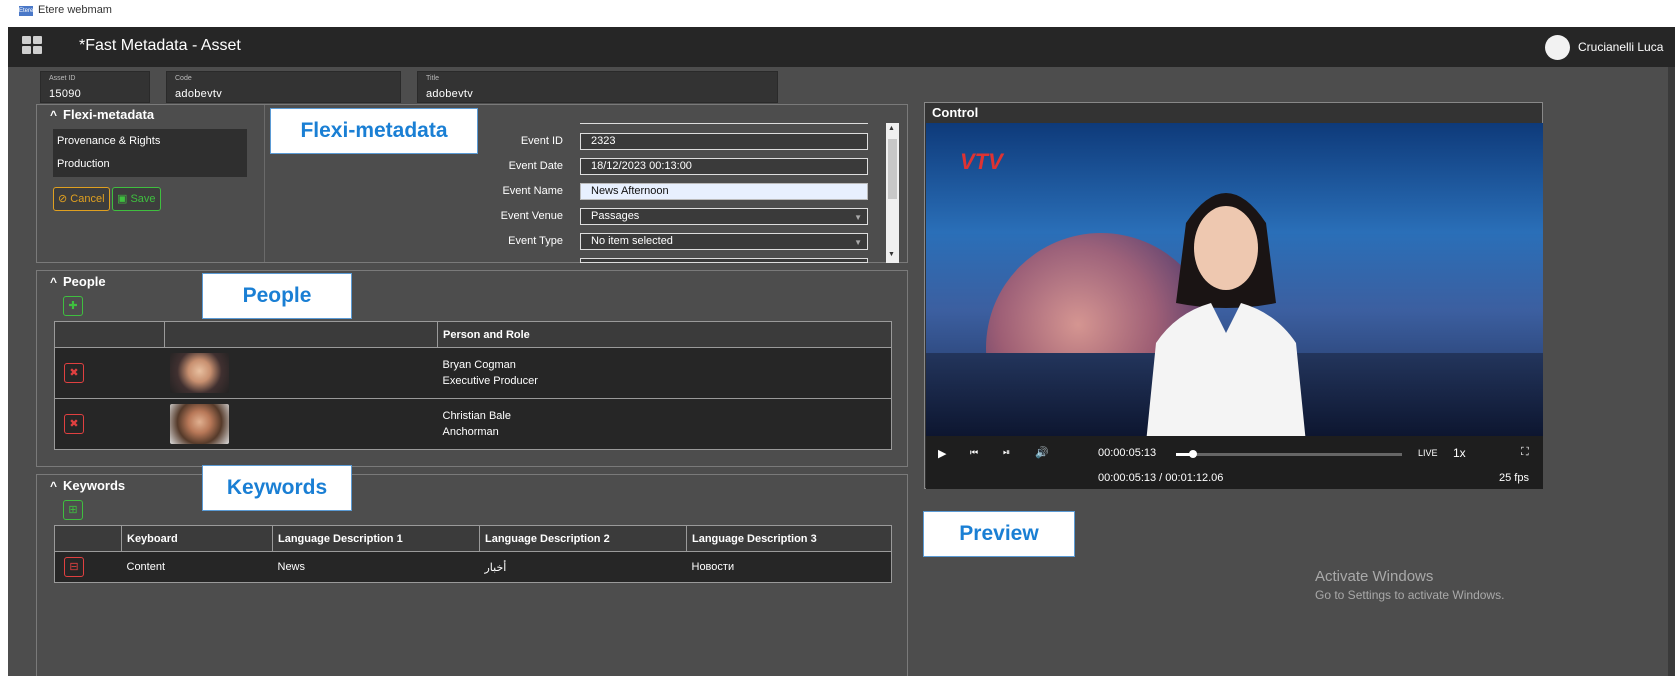 The width and height of the screenshot is (1675, 676). Describe the element at coordinates (999, 534) in the screenshot. I see `preview-callout: Preview` at that location.